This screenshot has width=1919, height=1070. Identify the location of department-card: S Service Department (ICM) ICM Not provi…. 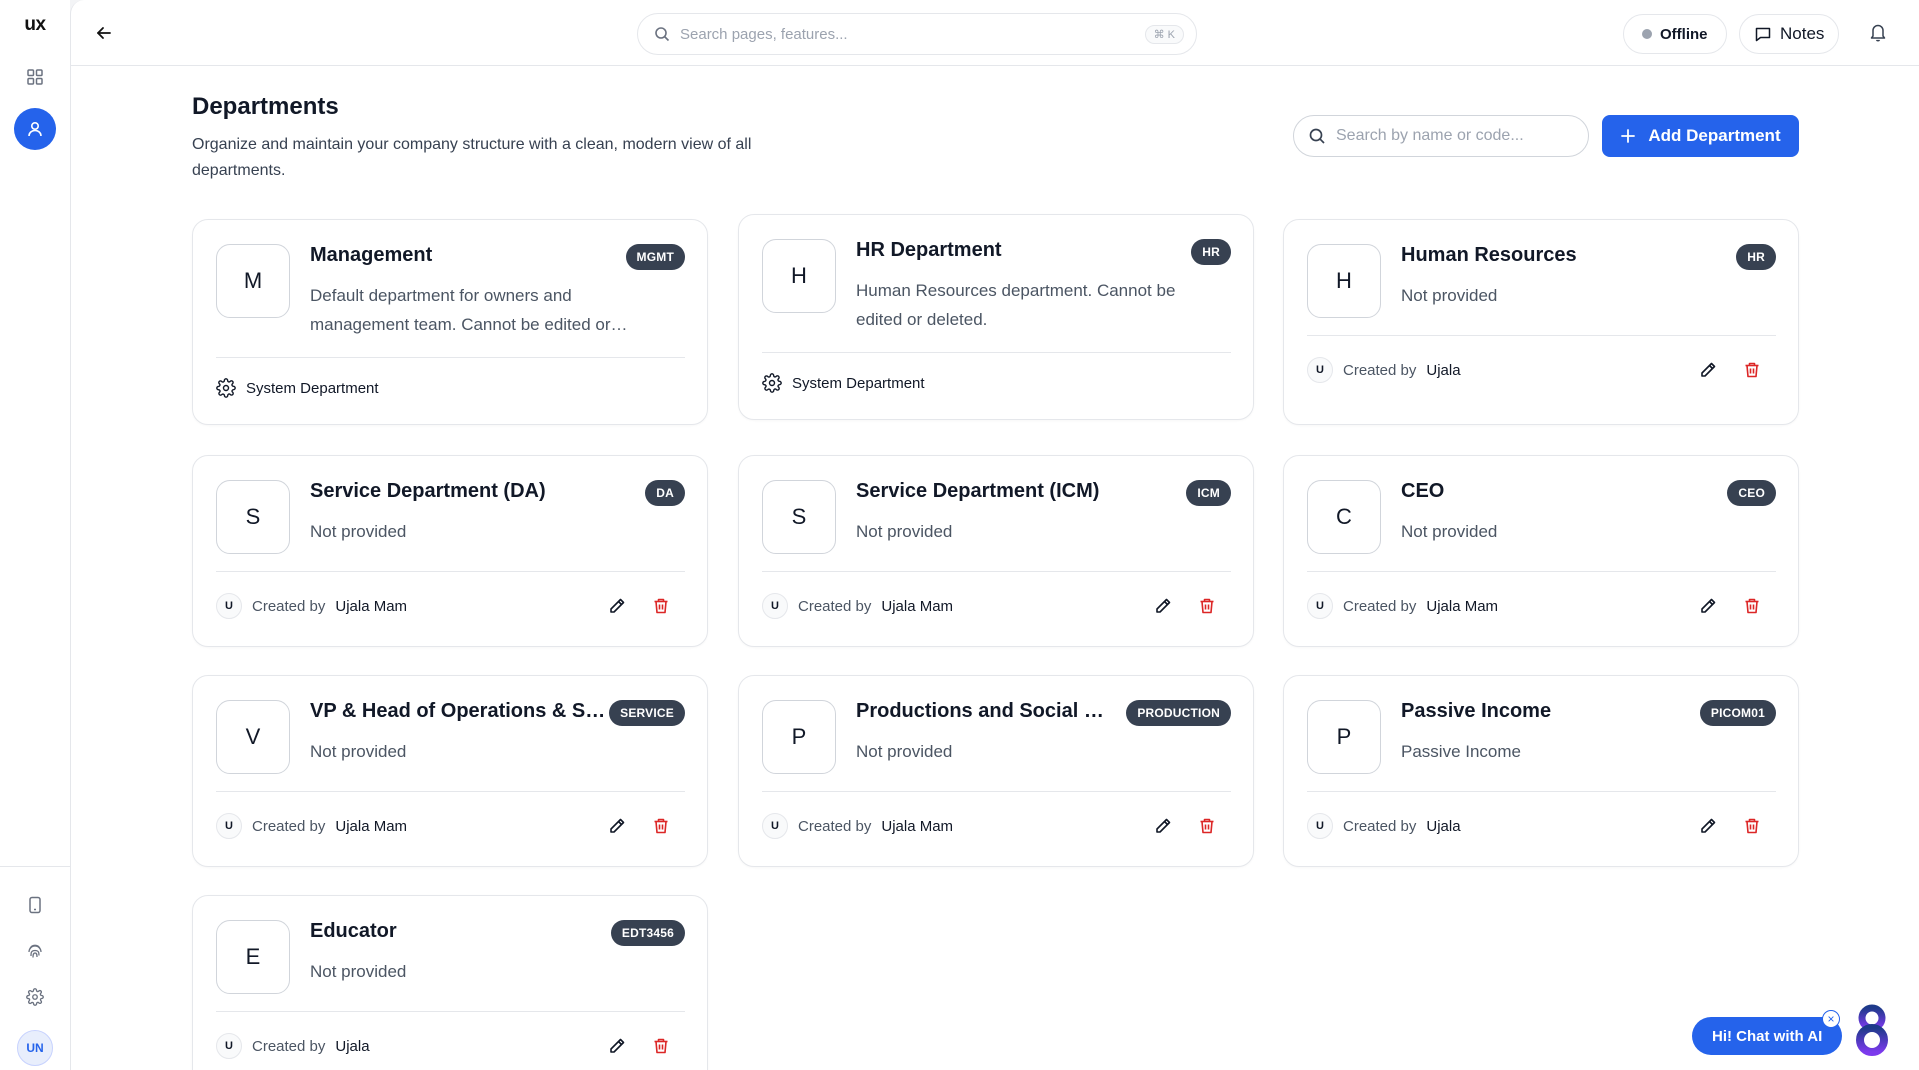
(996, 551).